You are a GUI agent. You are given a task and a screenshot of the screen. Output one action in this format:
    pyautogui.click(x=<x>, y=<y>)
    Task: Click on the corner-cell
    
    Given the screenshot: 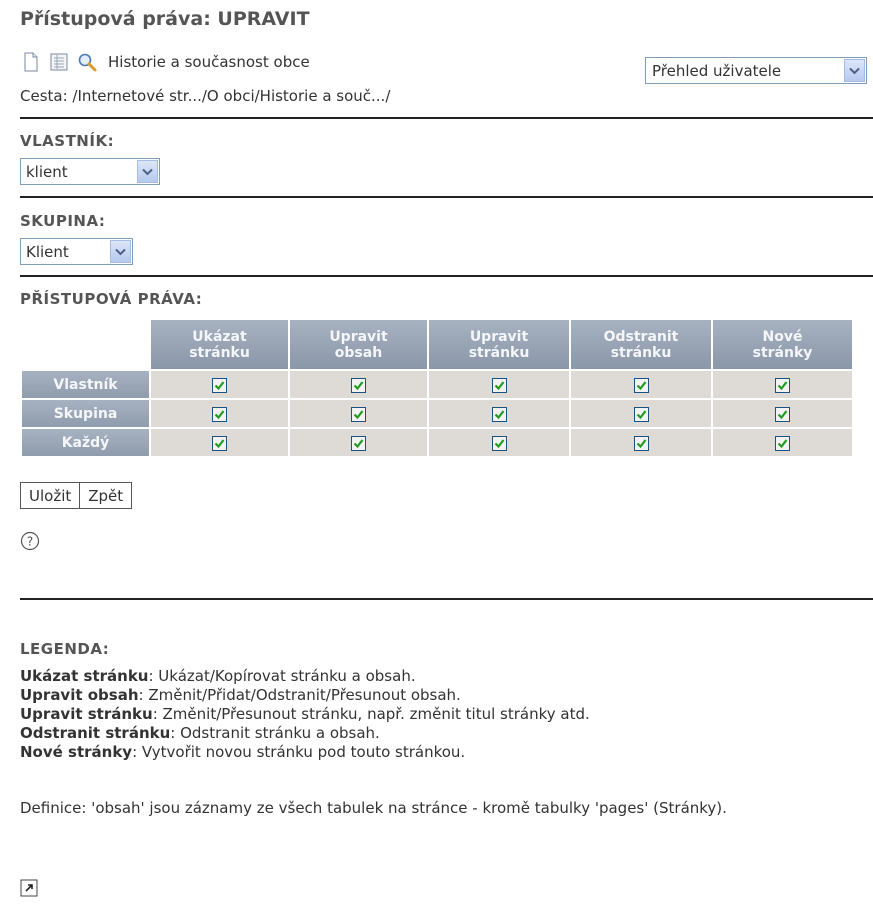 What is the action you would take?
    pyautogui.click(x=85, y=344)
    